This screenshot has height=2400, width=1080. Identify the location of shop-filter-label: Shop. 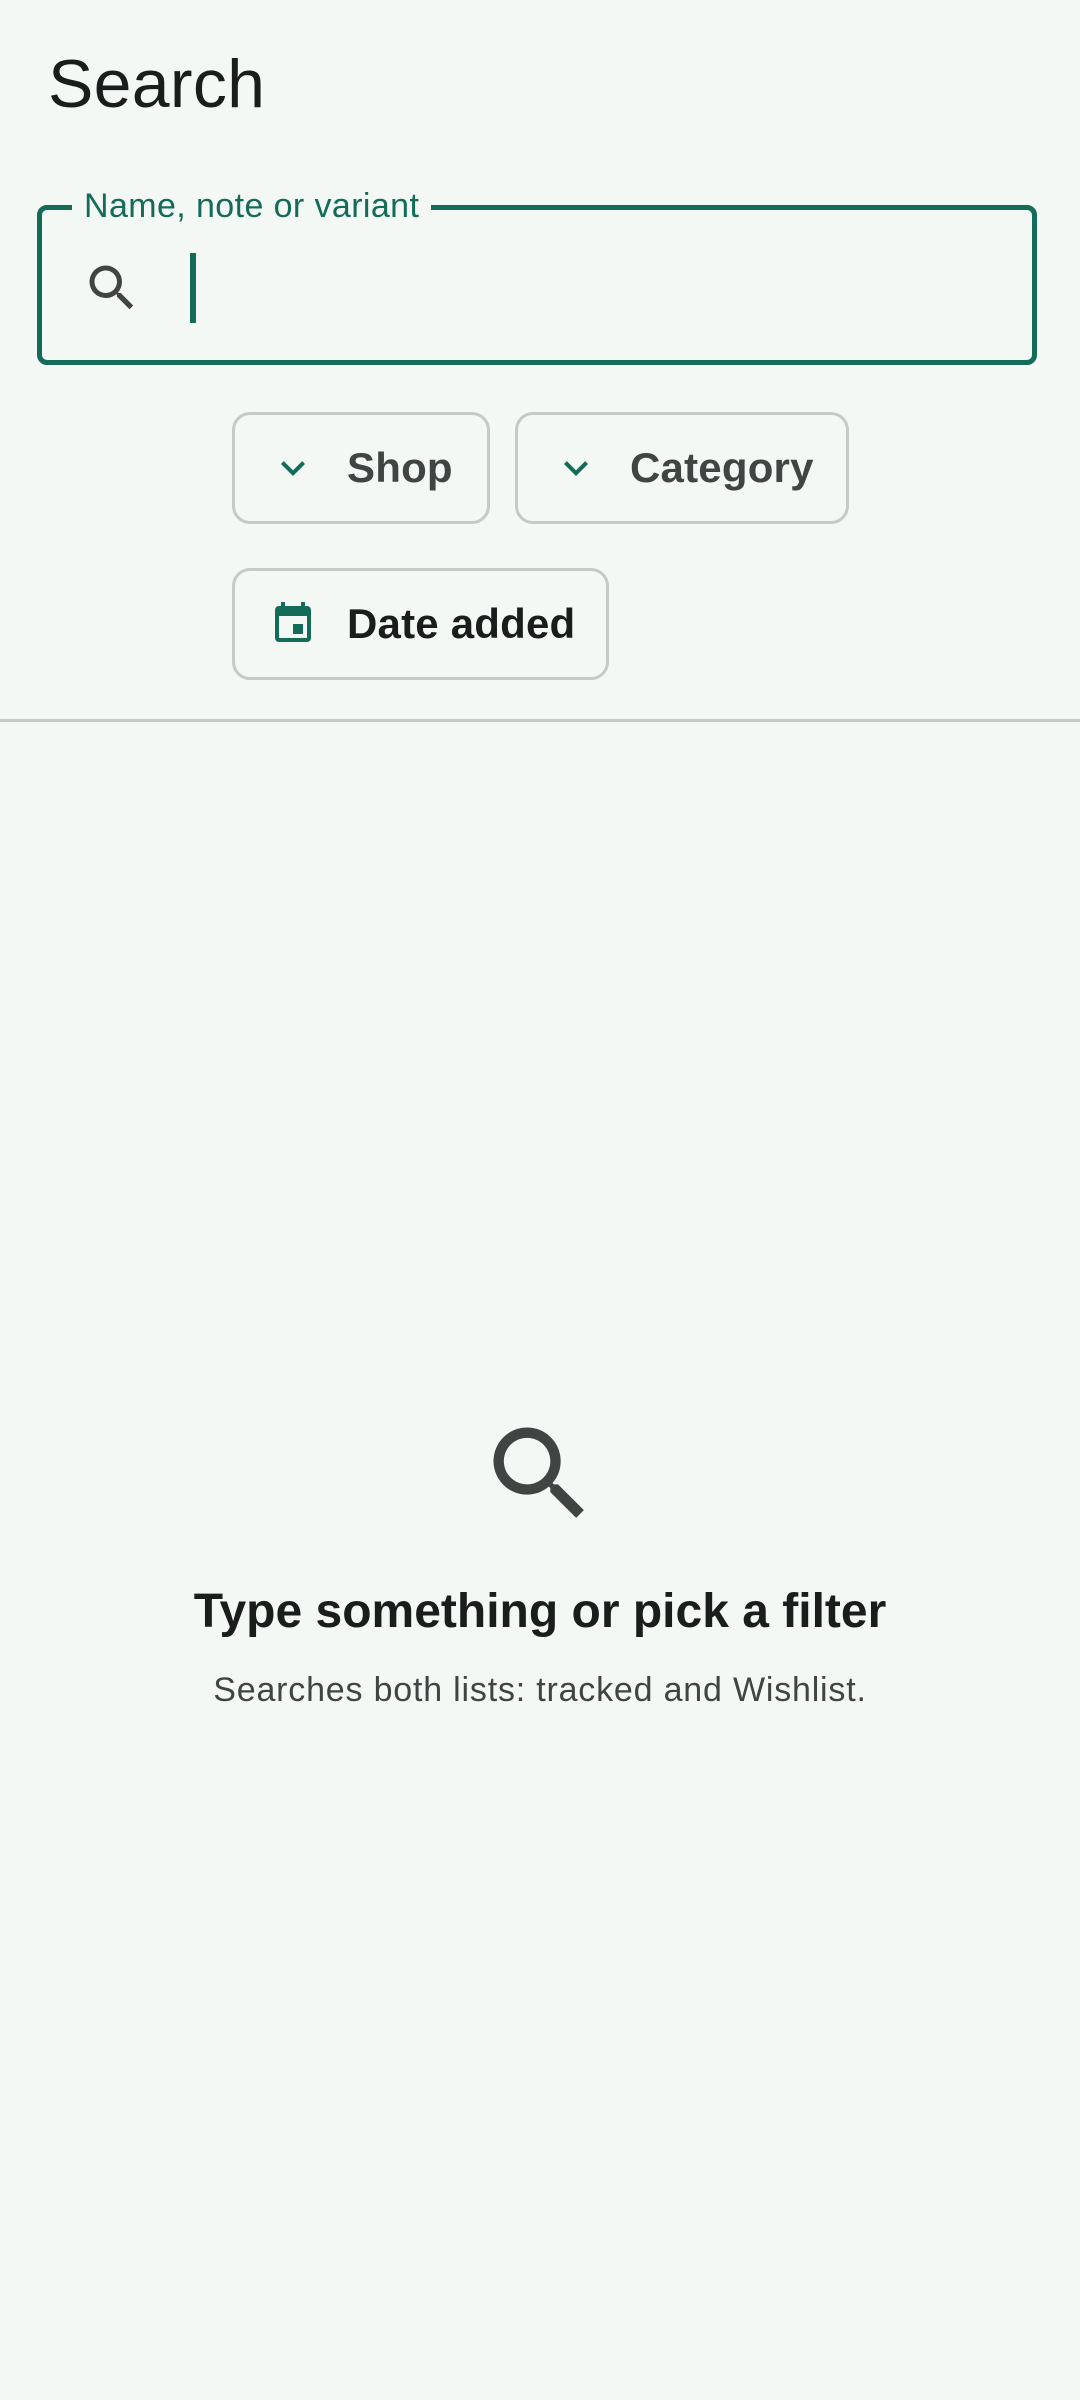
(400, 467).